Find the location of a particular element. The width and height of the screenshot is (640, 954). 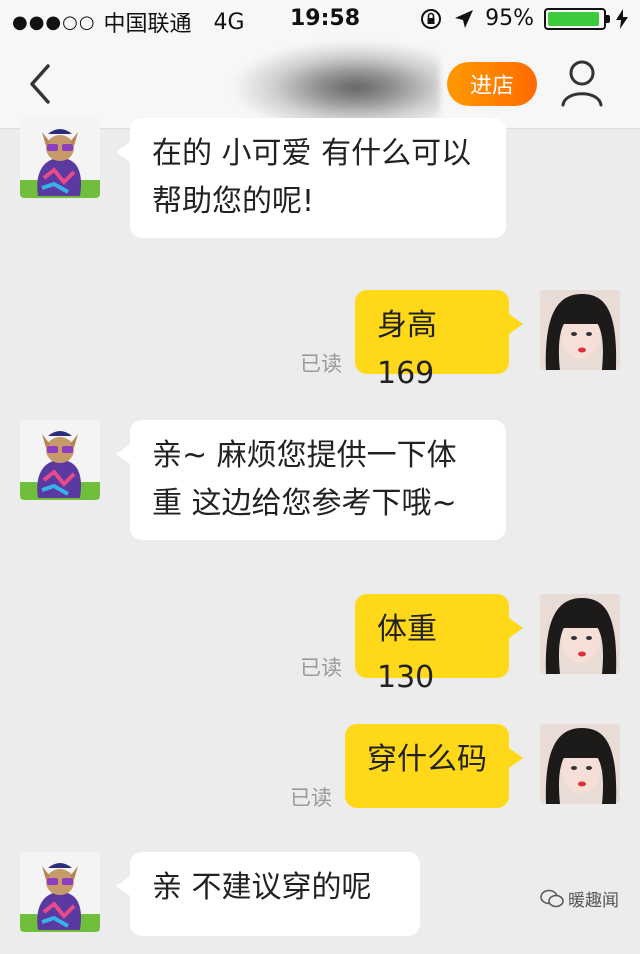

person-icon is located at coordinates (582, 83).